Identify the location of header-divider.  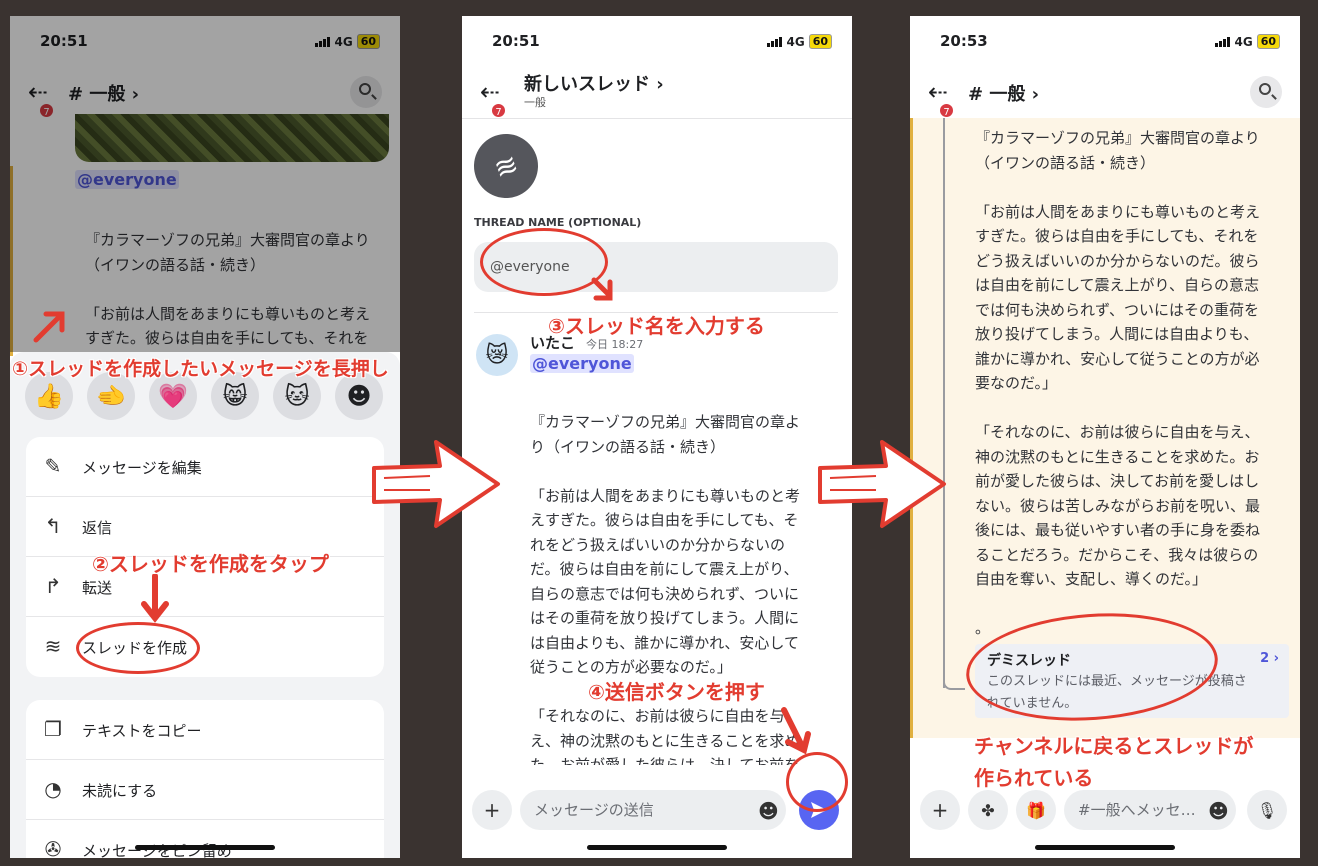
(657, 118).